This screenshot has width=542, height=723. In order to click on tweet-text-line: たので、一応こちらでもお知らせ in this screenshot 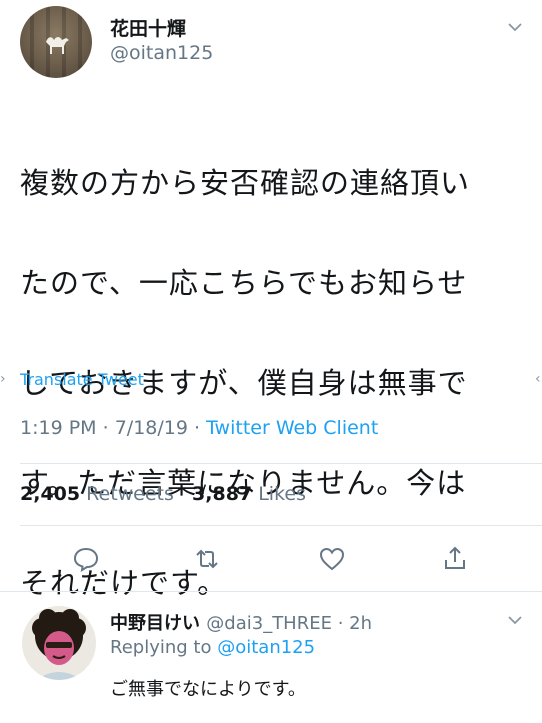, I will do `click(244, 283)`.